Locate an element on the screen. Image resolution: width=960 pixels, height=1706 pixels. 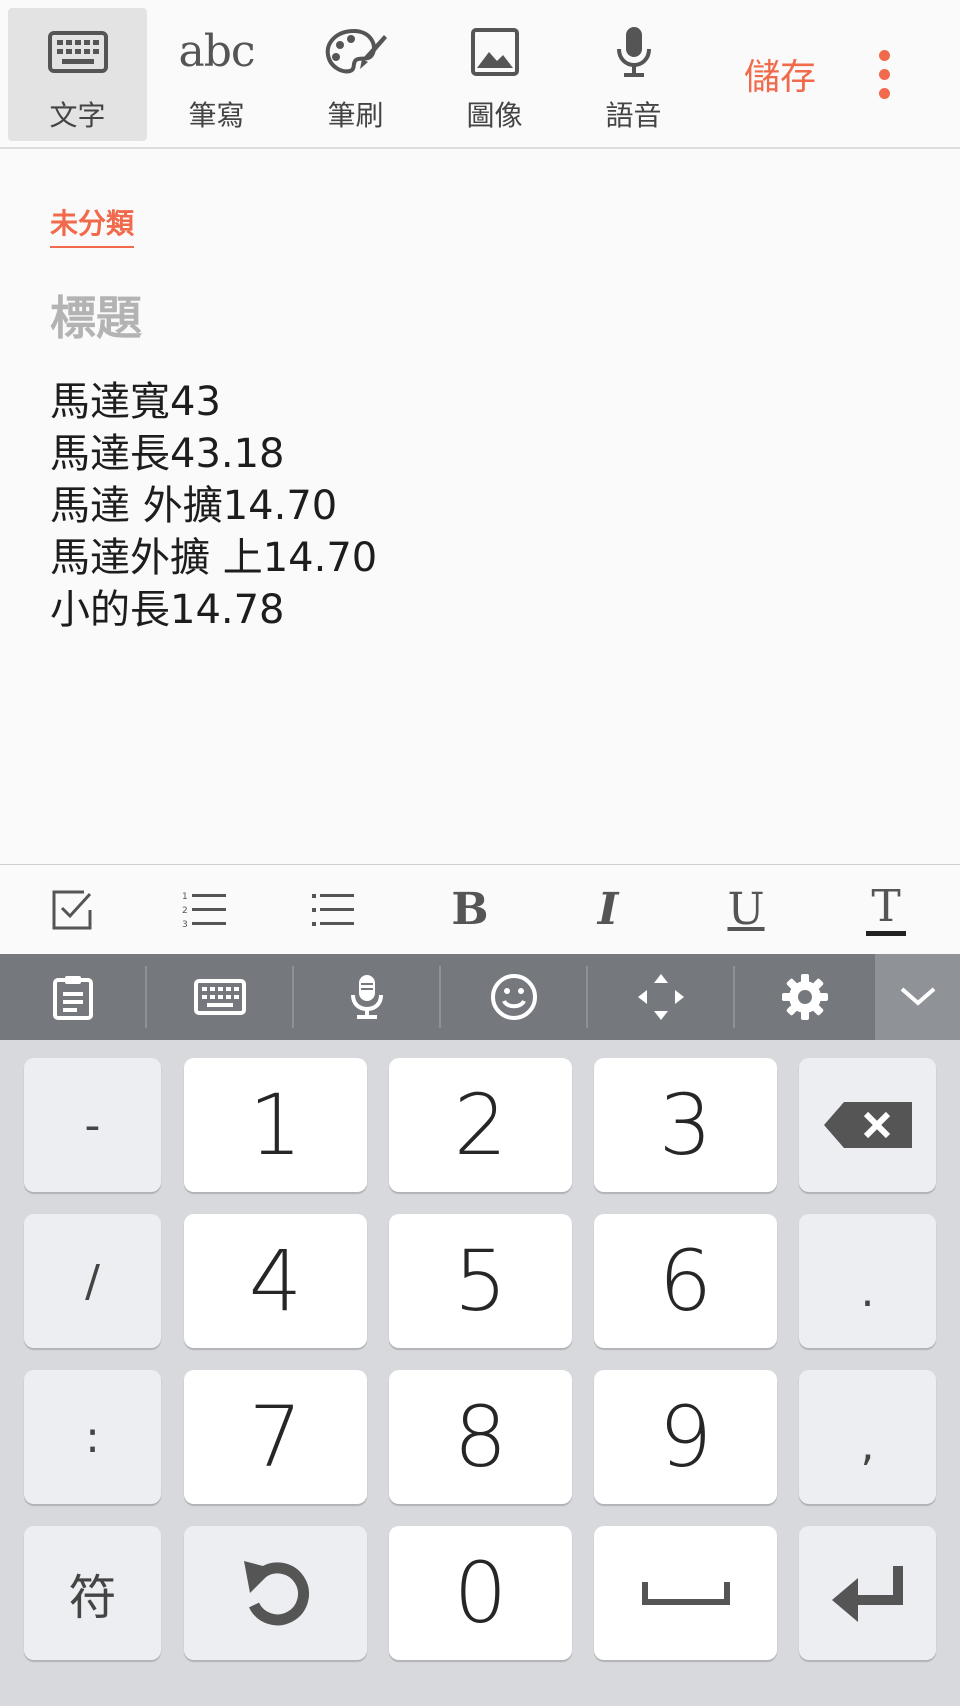
voice-input-button is located at coordinates (366, 997).